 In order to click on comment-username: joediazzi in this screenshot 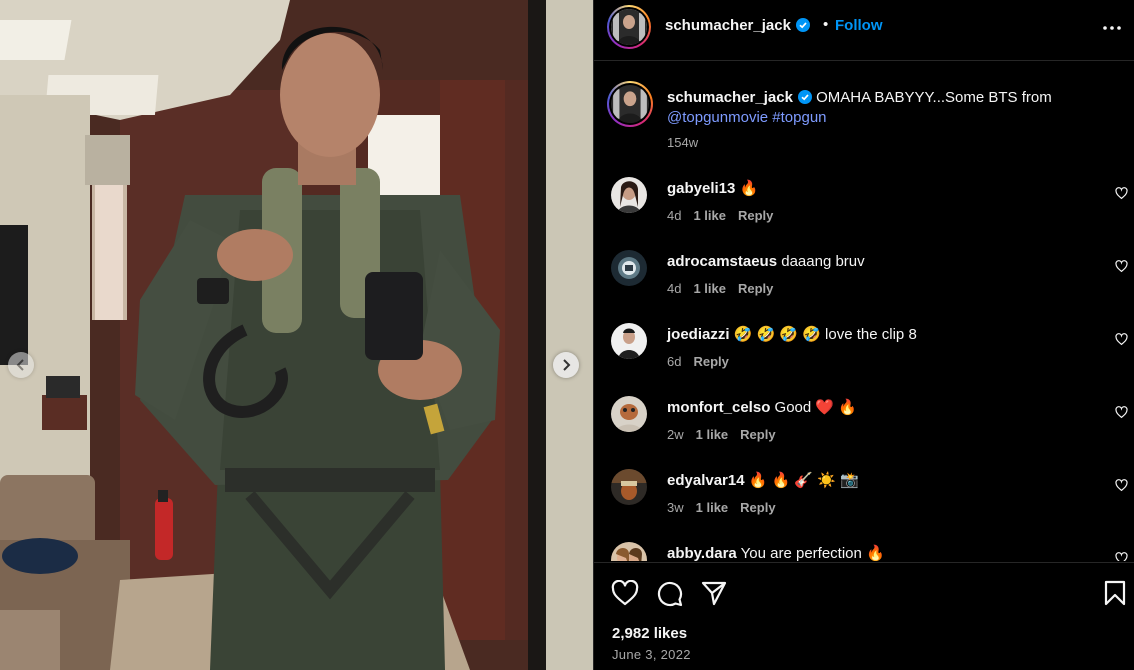, I will do `click(698, 334)`.